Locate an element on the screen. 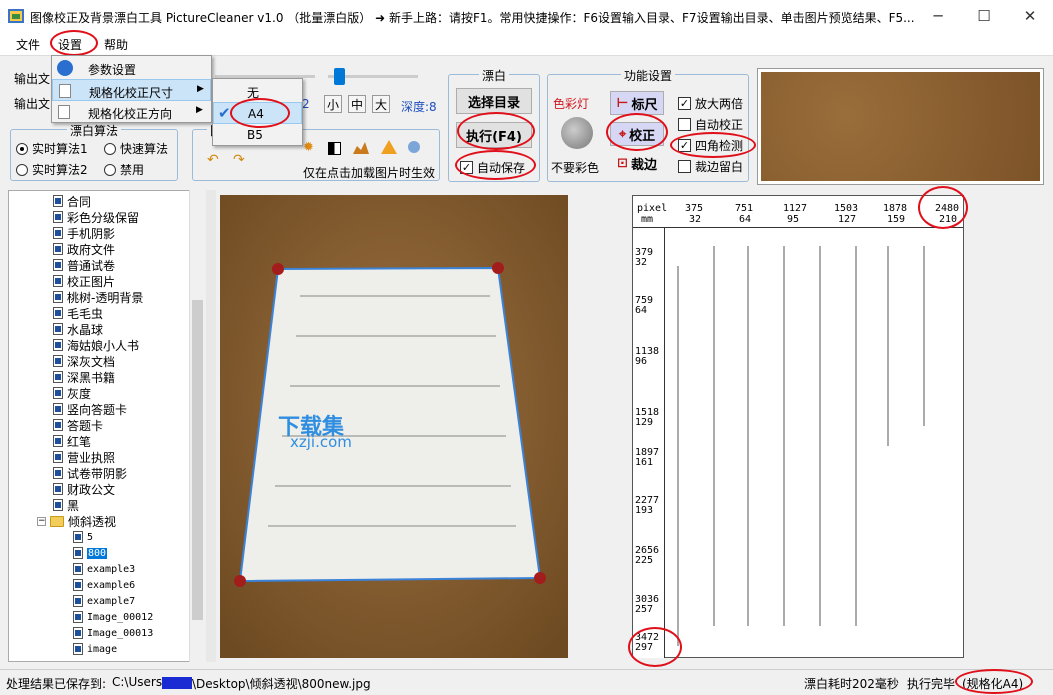 Image resolution: width=1053 pixels, height=695 pixels. crop-margin-checkbox: 裁边留白 is located at coordinates (710, 166).